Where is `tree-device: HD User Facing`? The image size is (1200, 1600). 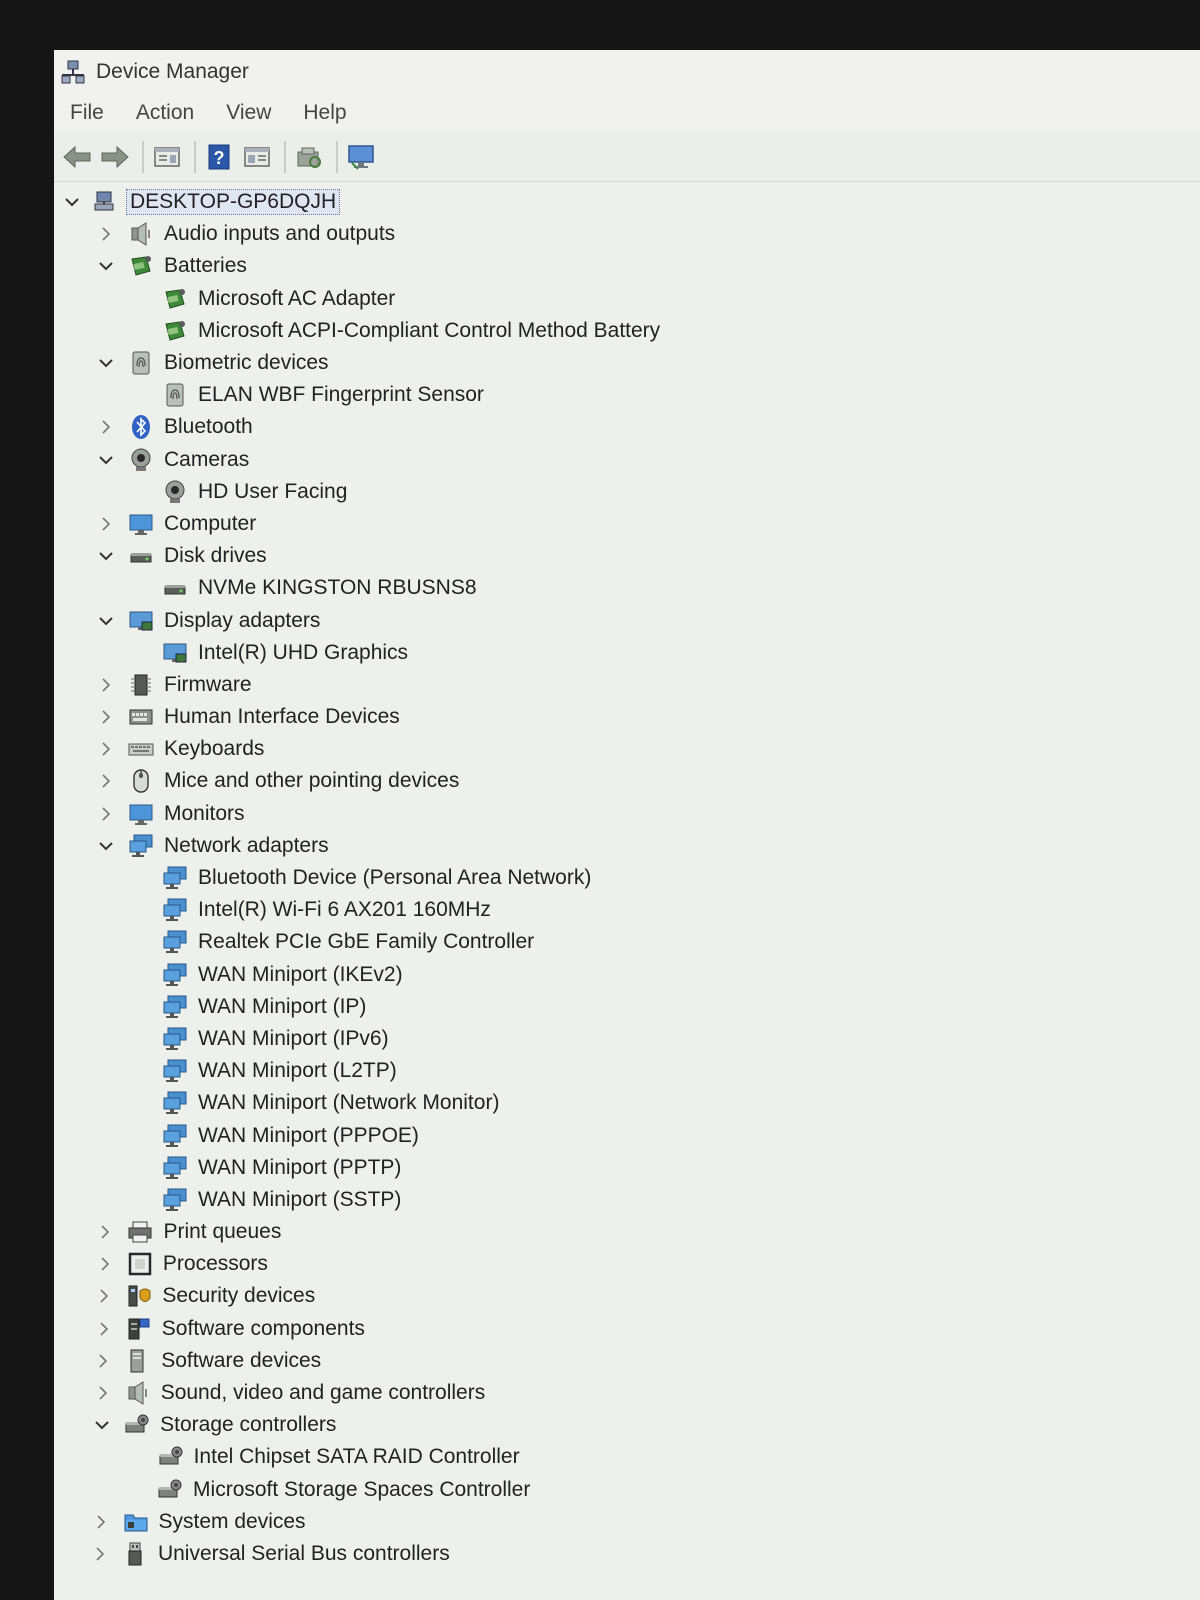 tree-device: HD User Facing is located at coordinates (627, 492).